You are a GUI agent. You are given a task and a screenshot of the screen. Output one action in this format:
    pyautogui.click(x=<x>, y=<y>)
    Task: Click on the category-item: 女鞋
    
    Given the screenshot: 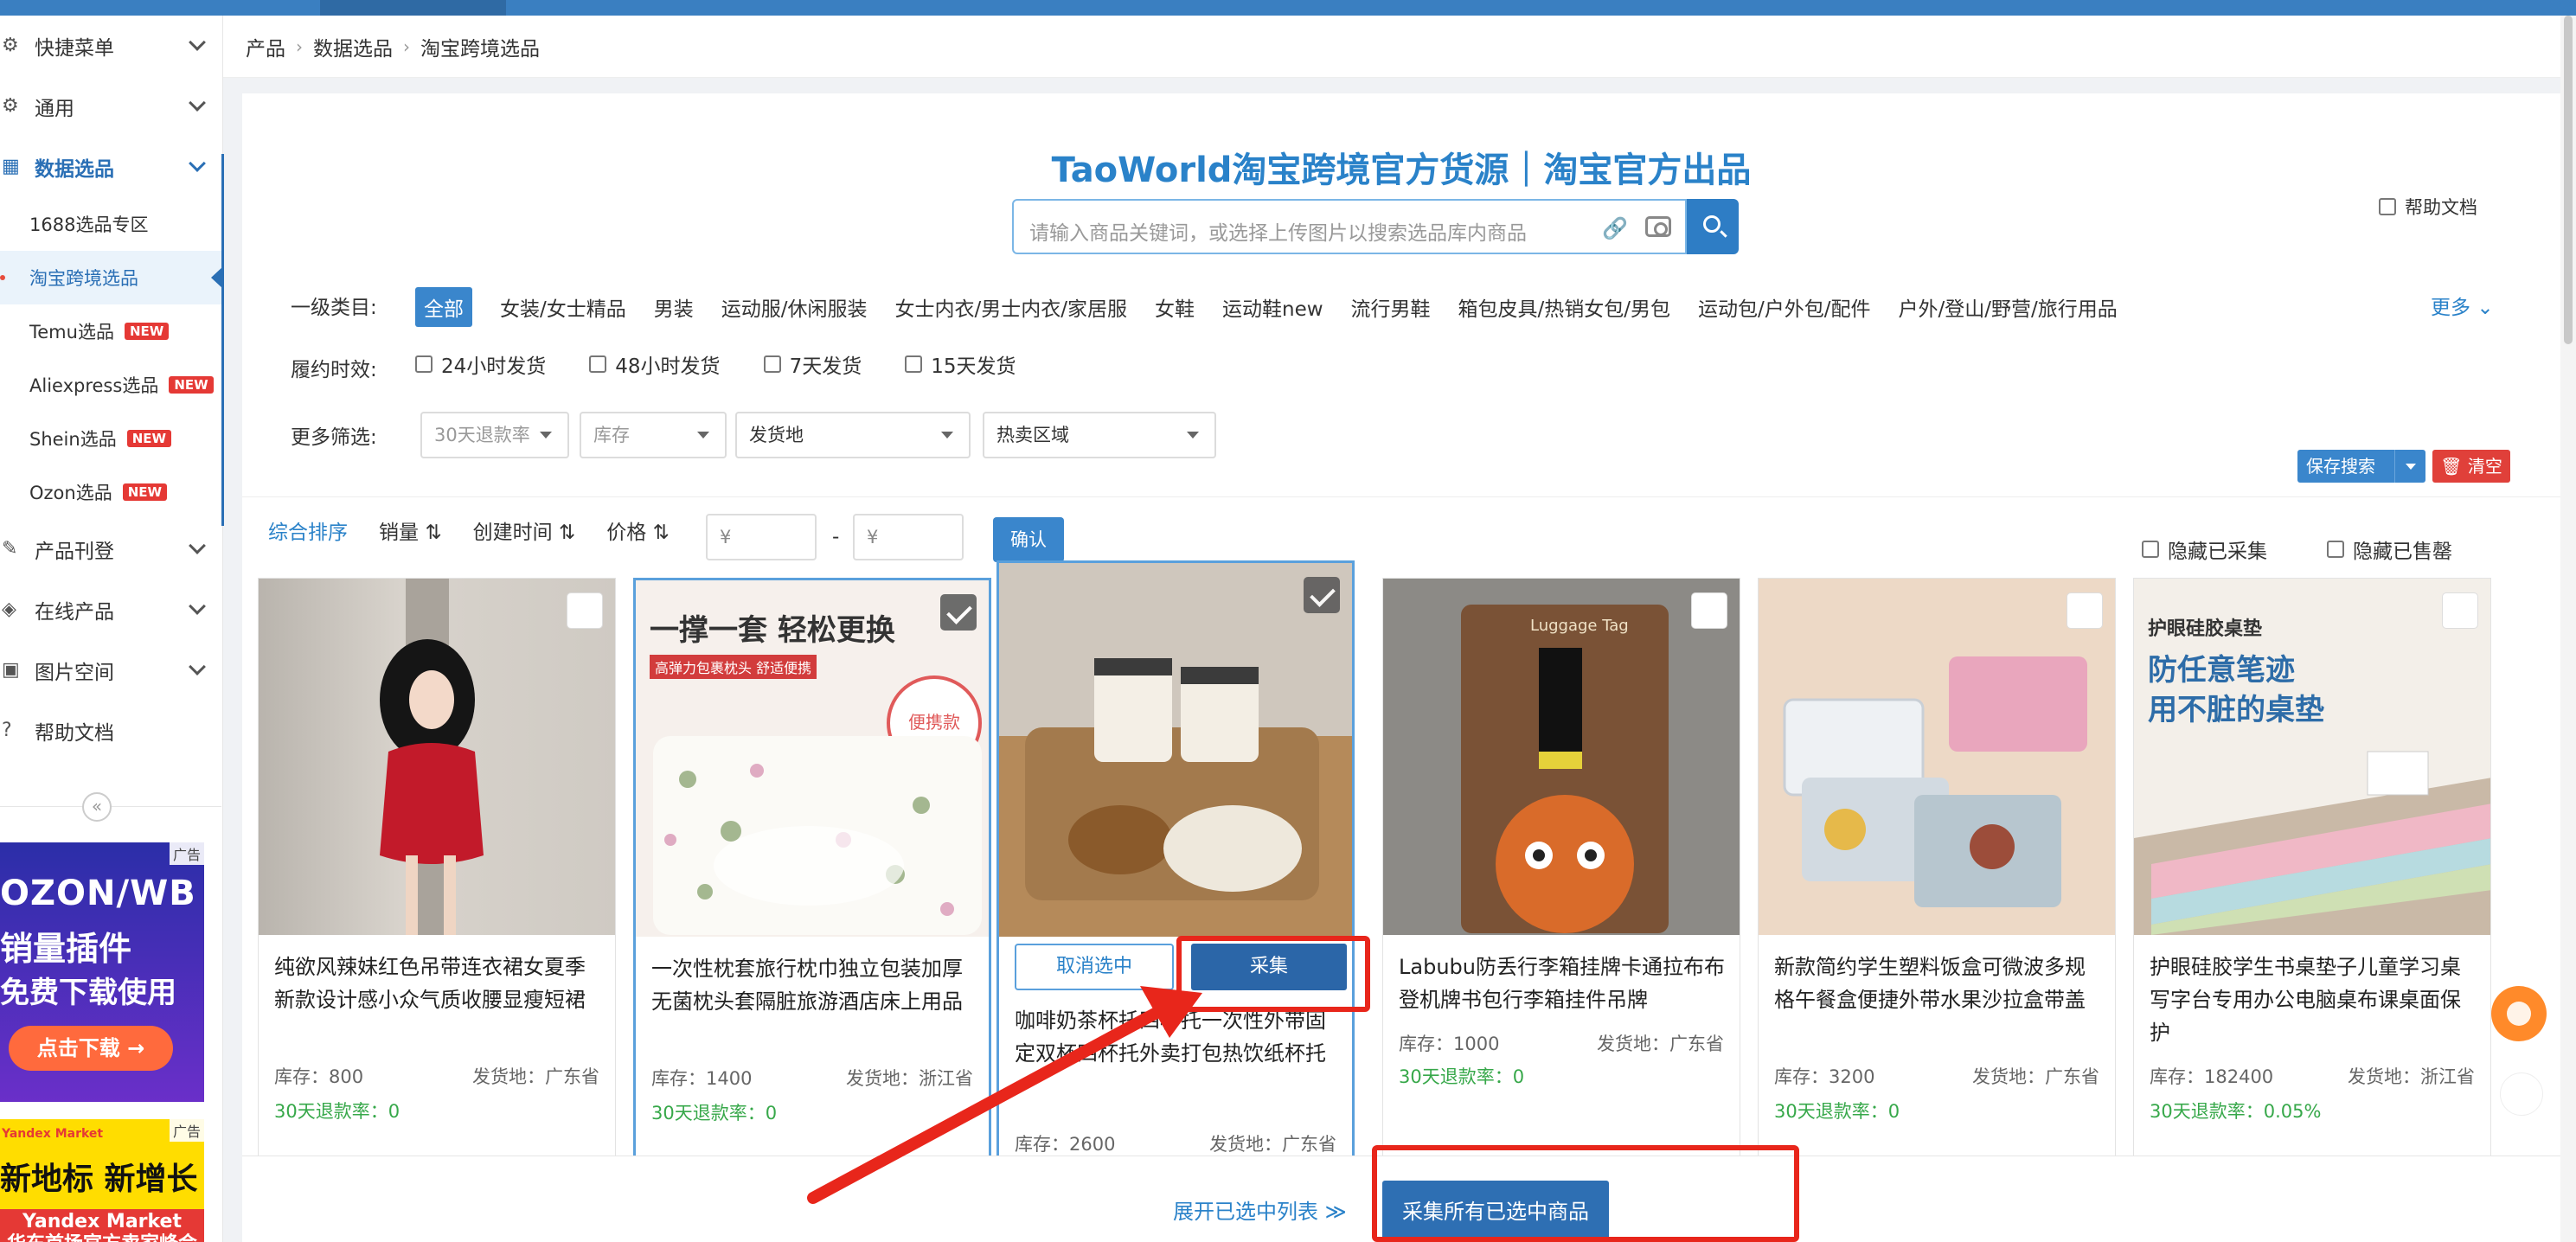 What is the action you would take?
    pyautogui.click(x=1175, y=307)
    